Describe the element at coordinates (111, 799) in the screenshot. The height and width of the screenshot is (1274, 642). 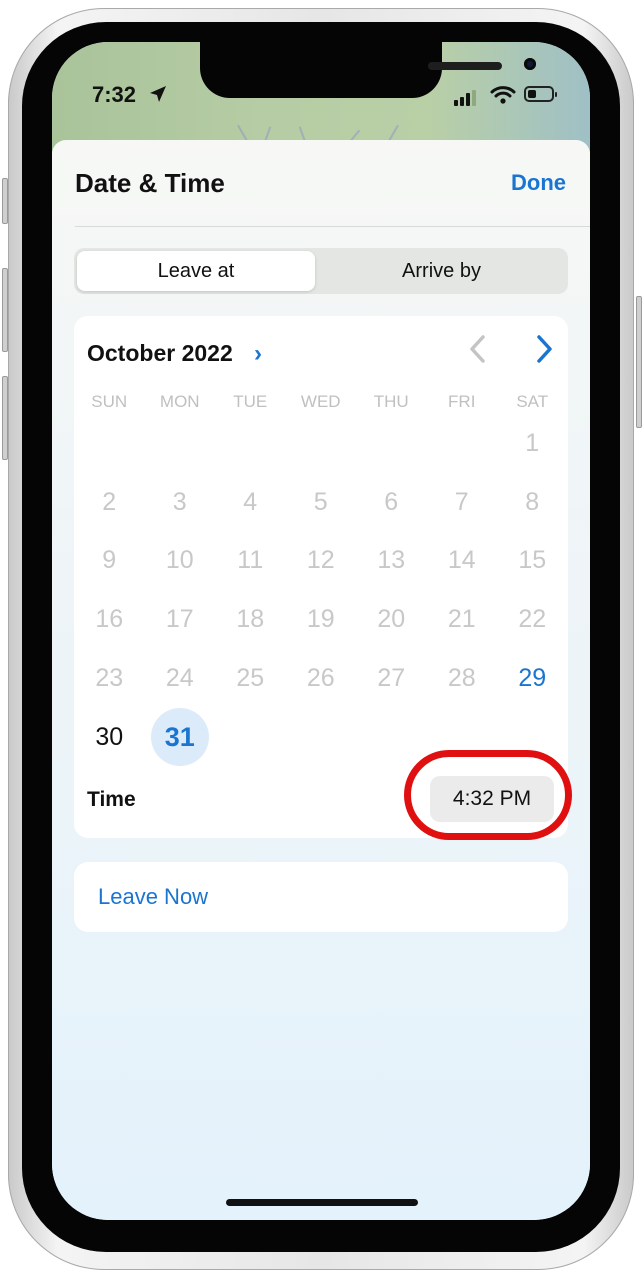
I see `time-label: Time` at that location.